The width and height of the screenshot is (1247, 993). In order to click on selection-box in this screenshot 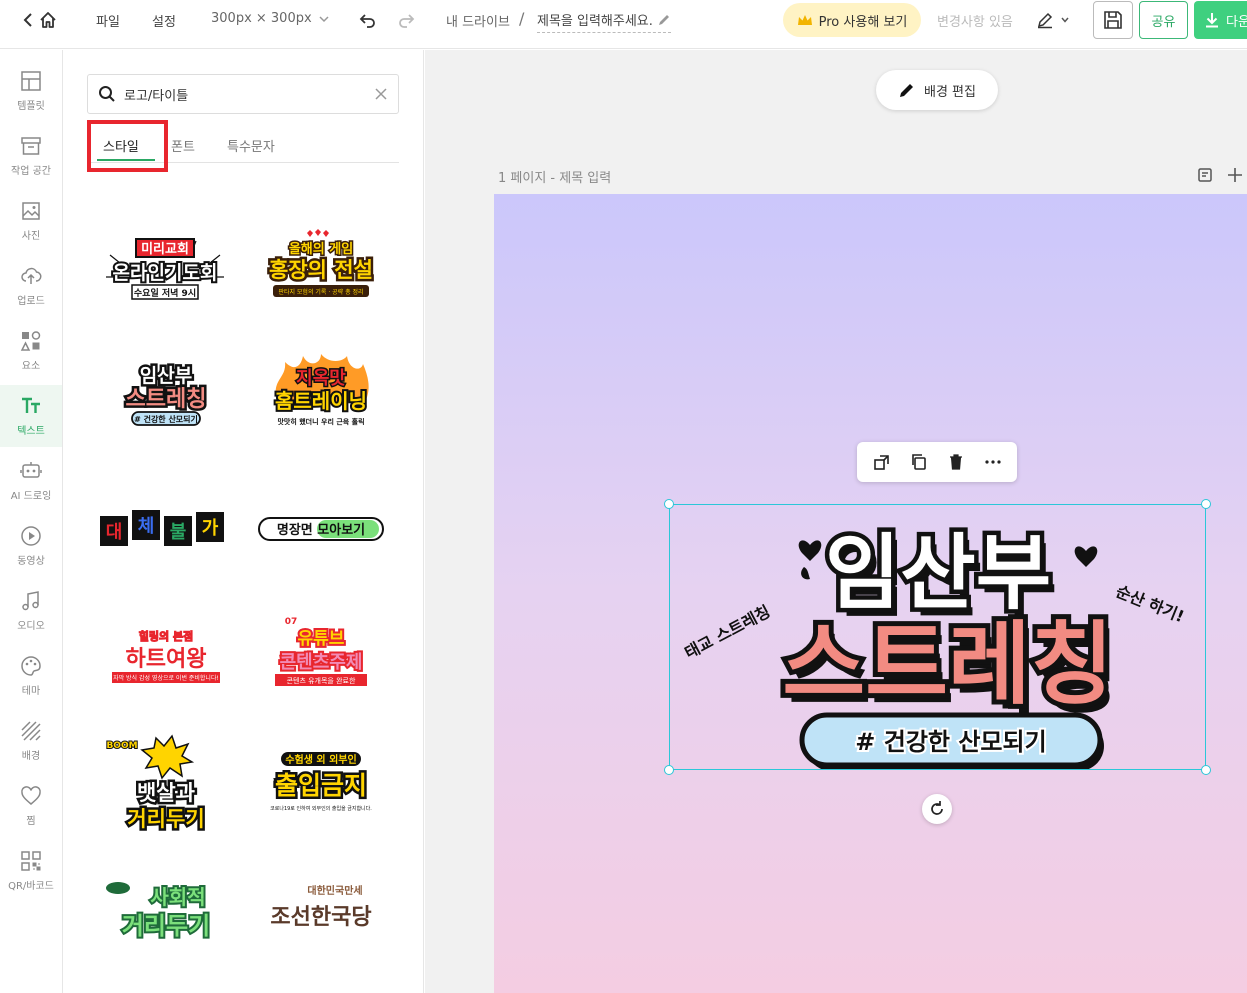, I will do `click(937, 637)`.